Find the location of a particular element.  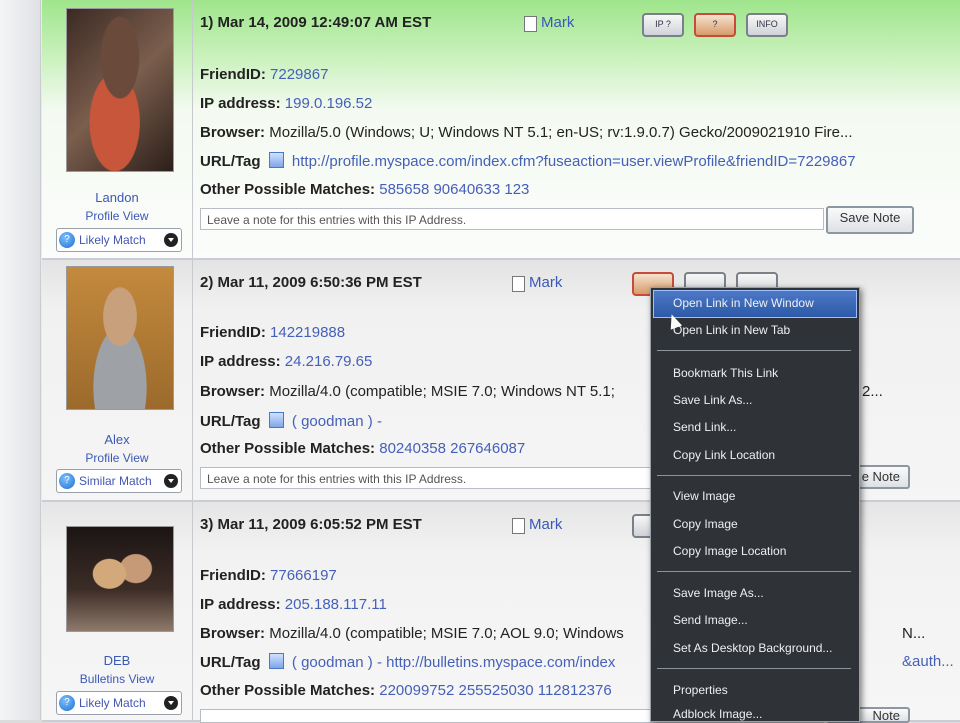

ip-lookup-button: IP ? is located at coordinates (663, 25).